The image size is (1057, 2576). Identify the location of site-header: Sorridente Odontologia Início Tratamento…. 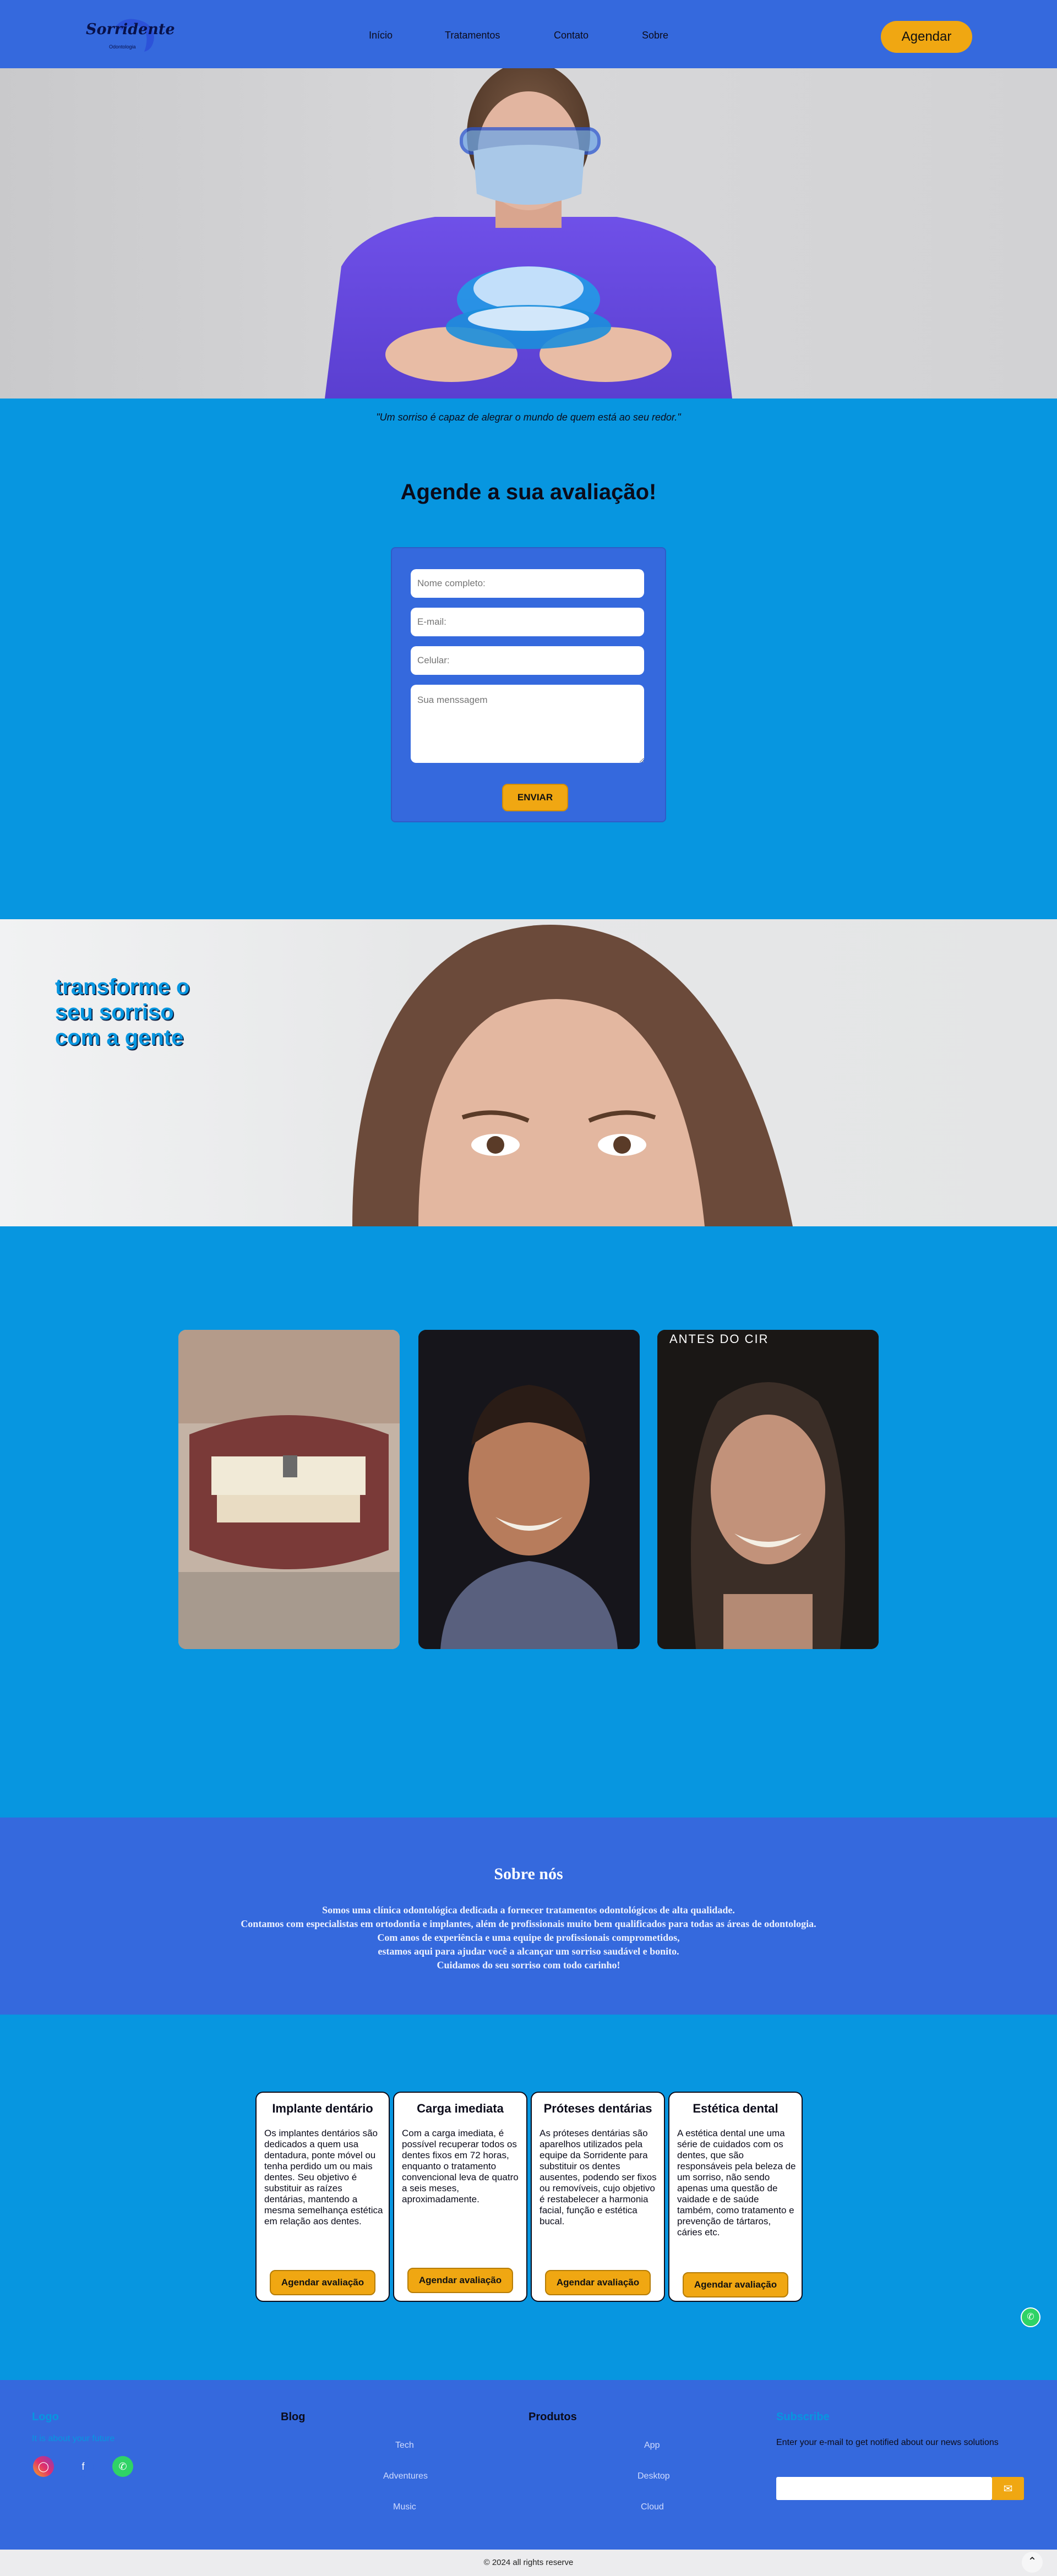
(529, 34).